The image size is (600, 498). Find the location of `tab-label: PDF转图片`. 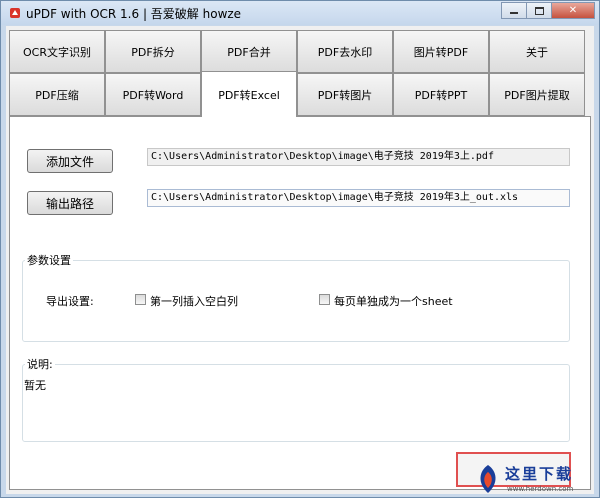

tab-label: PDF转图片 is located at coordinates (345, 95).